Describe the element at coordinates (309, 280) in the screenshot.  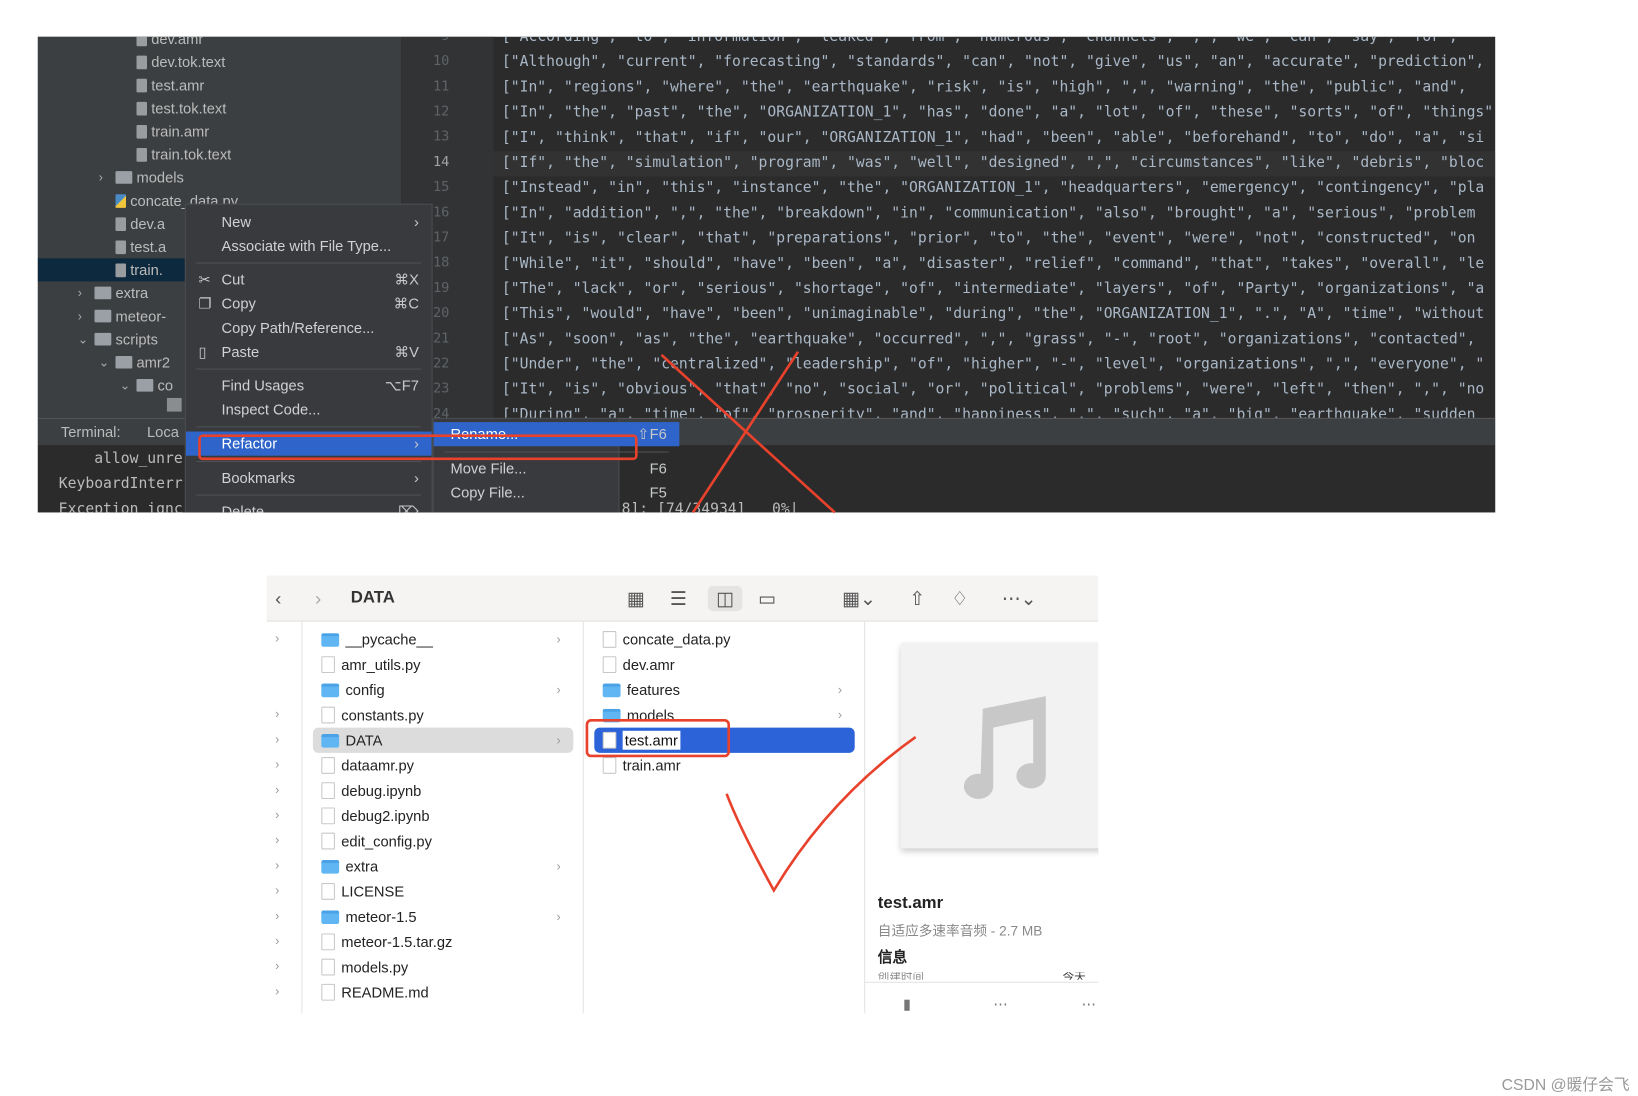
I see `menu-item-cut: ✂ Cut ⌘X` at that location.